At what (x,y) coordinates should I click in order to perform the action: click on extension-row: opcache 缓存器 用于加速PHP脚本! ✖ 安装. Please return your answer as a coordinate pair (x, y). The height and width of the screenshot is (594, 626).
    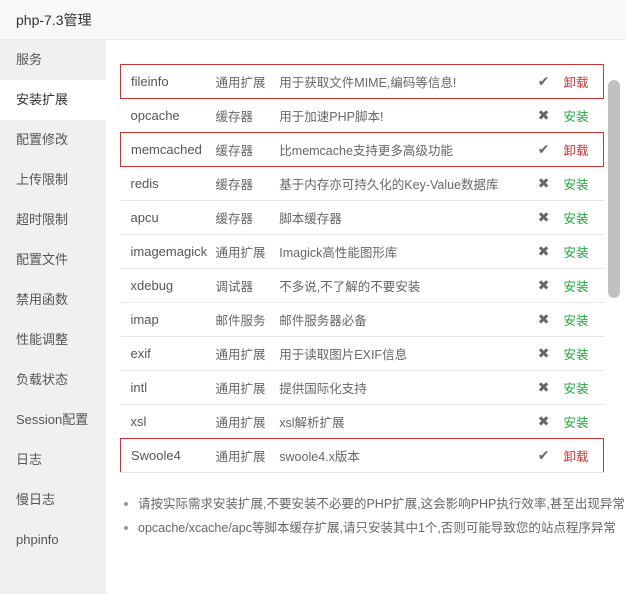
    Looking at the image, I should click on (362, 115).